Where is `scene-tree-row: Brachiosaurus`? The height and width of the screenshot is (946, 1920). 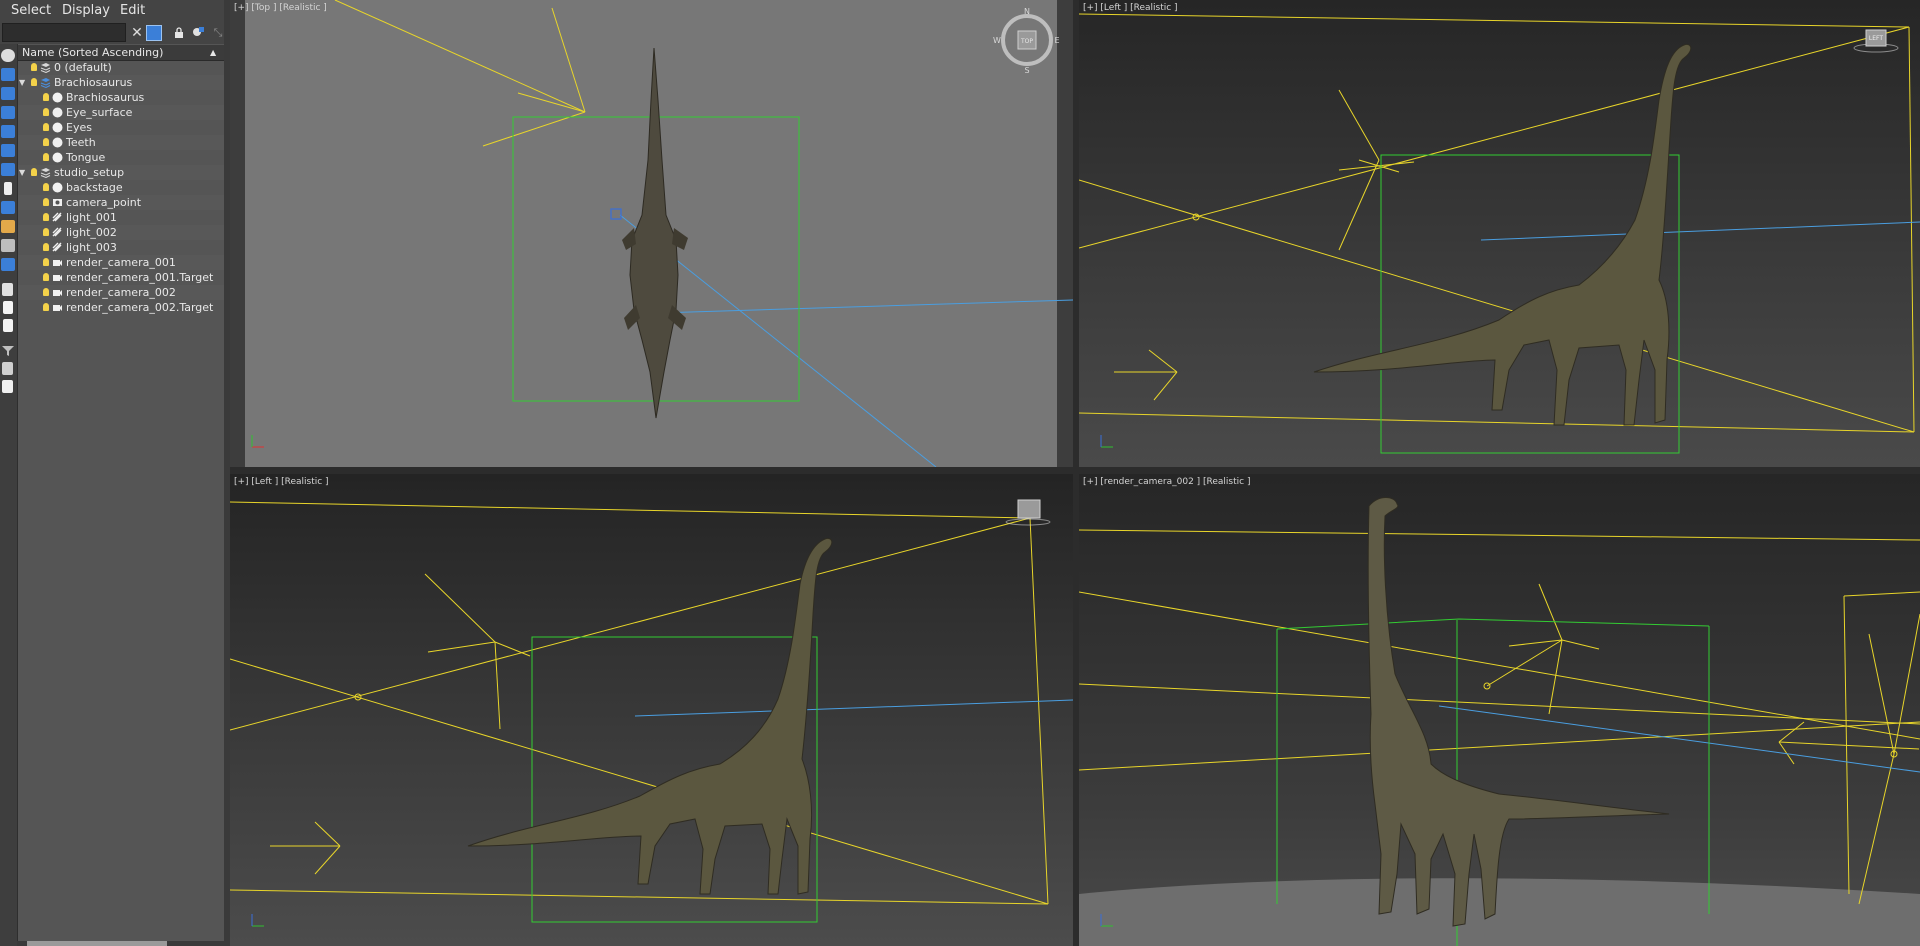
scene-tree-row: Brachiosaurus is located at coordinates (121, 97).